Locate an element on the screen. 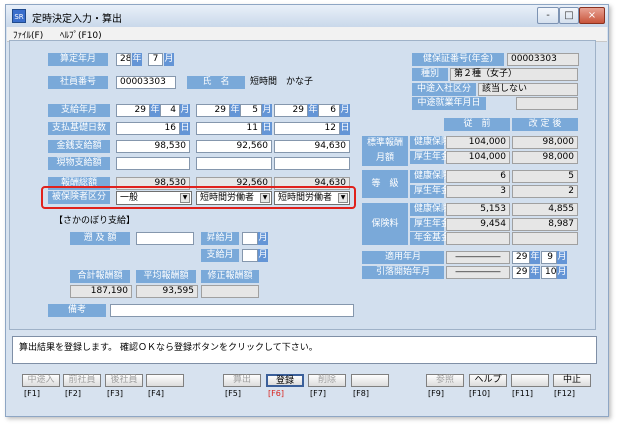 The image size is (617, 424). insurance-no-value: 00003303 is located at coordinates (543, 59).